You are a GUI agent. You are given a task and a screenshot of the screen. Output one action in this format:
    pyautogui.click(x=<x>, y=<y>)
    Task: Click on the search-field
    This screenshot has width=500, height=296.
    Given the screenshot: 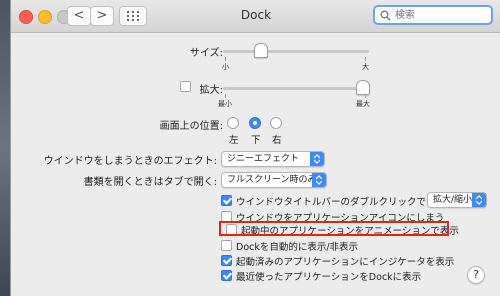 What is the action you would take?
    pyautogui.click(x=433, y=15)
    